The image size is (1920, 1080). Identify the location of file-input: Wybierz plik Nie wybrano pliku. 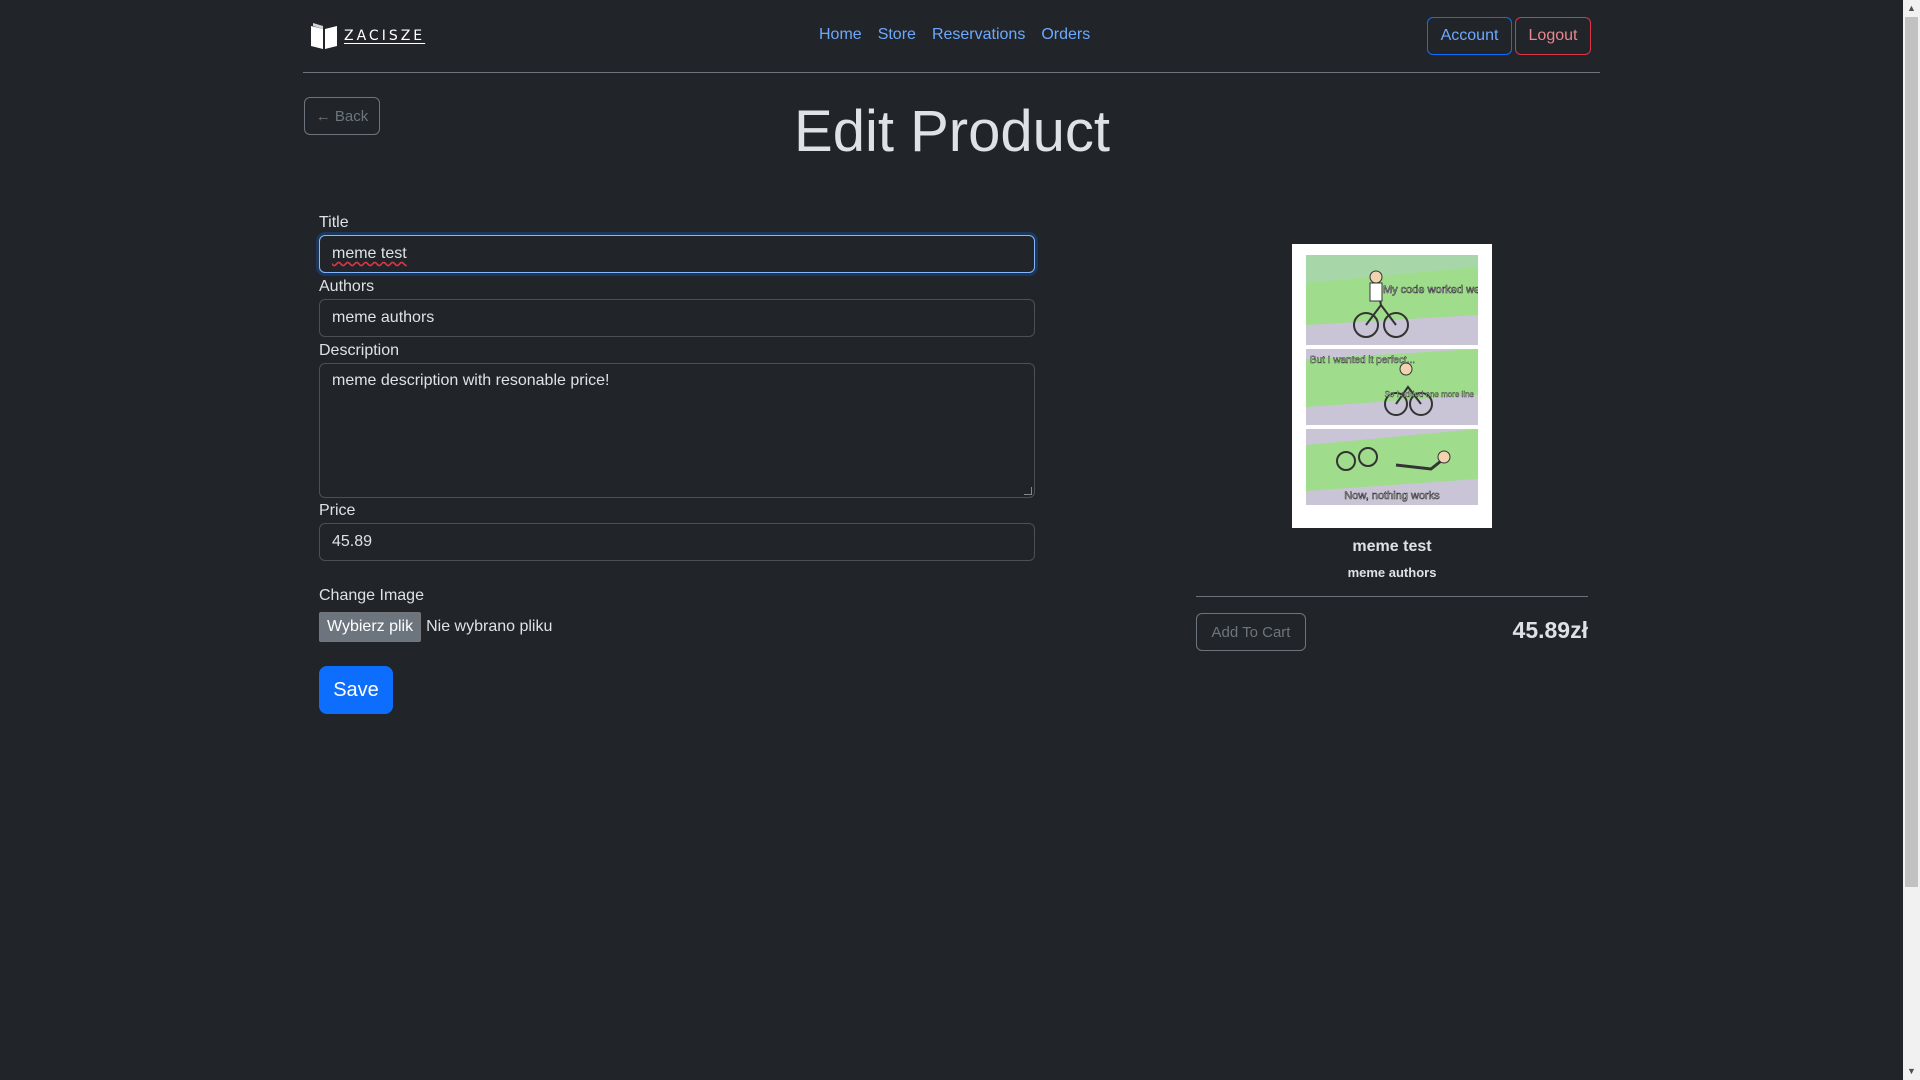
(677, 627).